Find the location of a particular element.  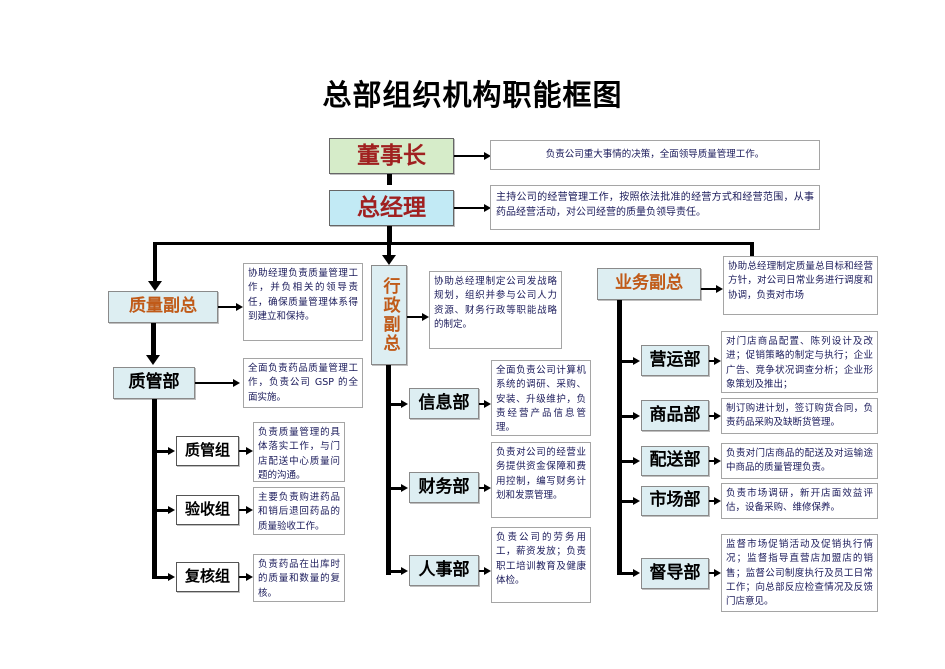

node-quality-group-1-label: 验收组 is located at coordinates (207, 509).